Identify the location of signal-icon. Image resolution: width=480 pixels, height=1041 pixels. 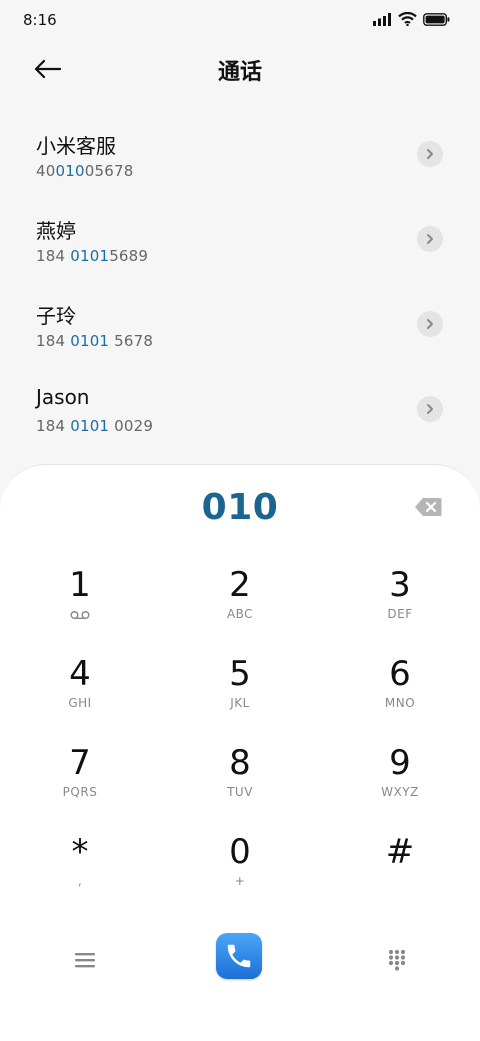
(382, 19).